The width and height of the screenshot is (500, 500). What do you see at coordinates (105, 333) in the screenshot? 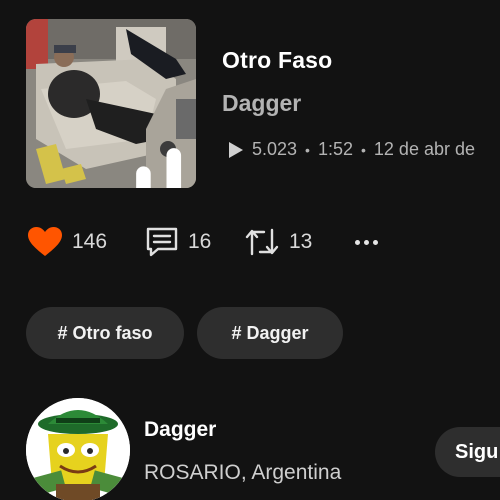
I see `tag-otro-faso: # Otro faso` at bounding box center [105, 333].